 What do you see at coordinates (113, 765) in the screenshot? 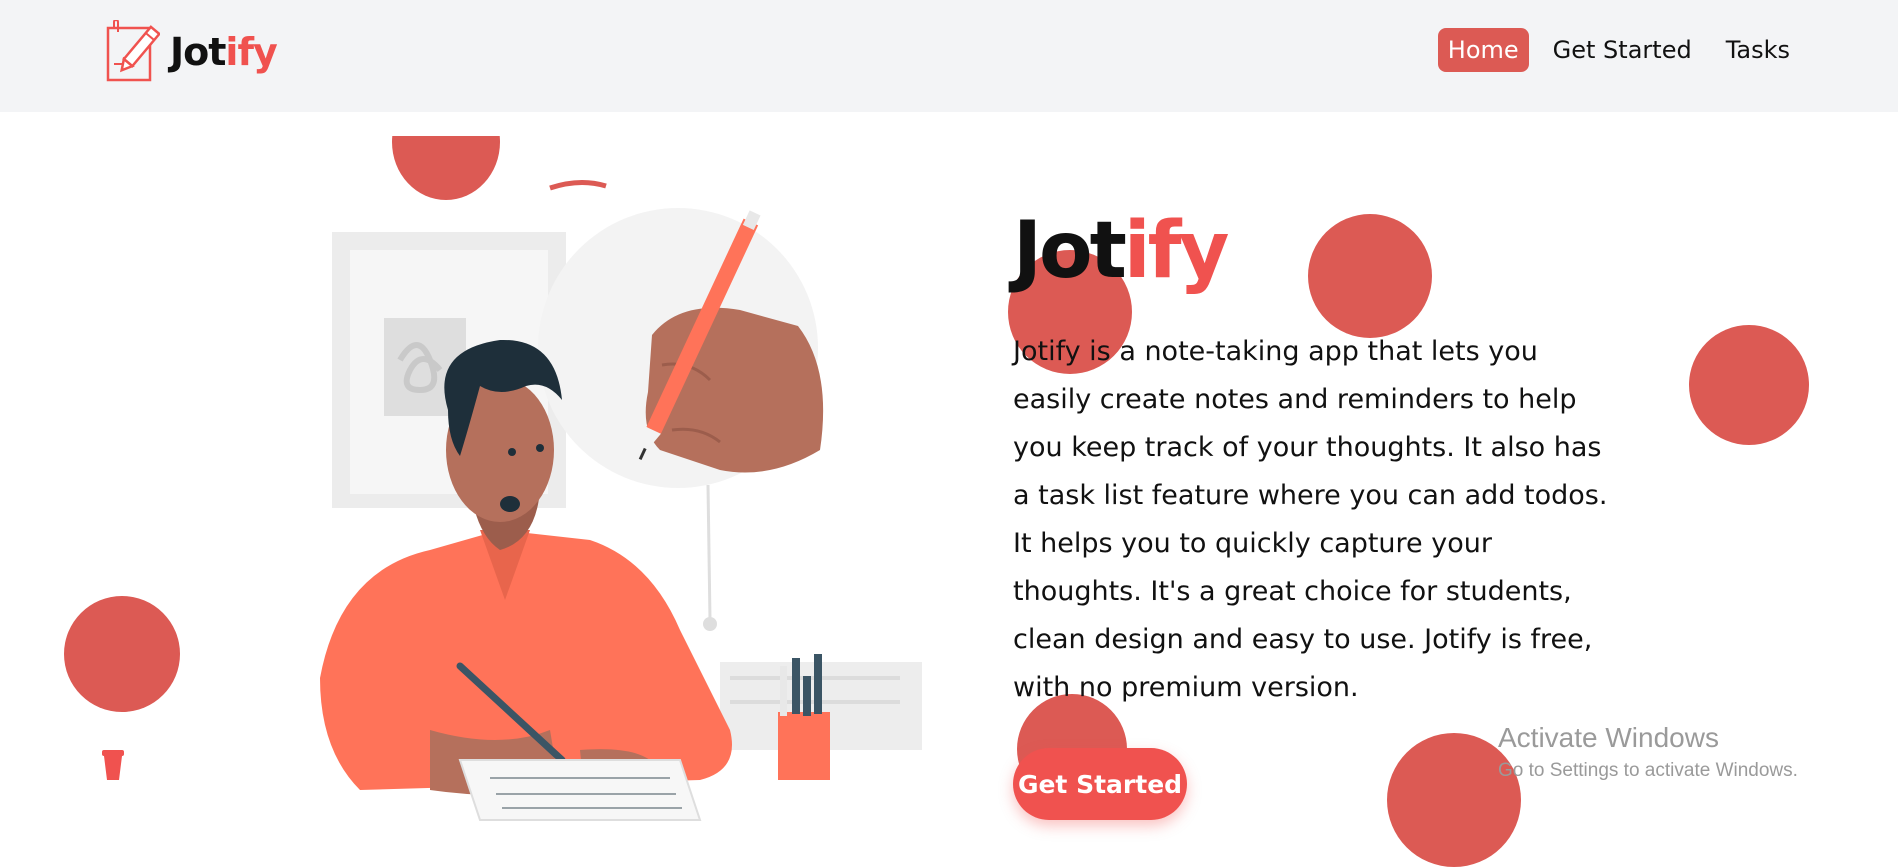
I see `cup-icon` at bounding box center [113, 765].